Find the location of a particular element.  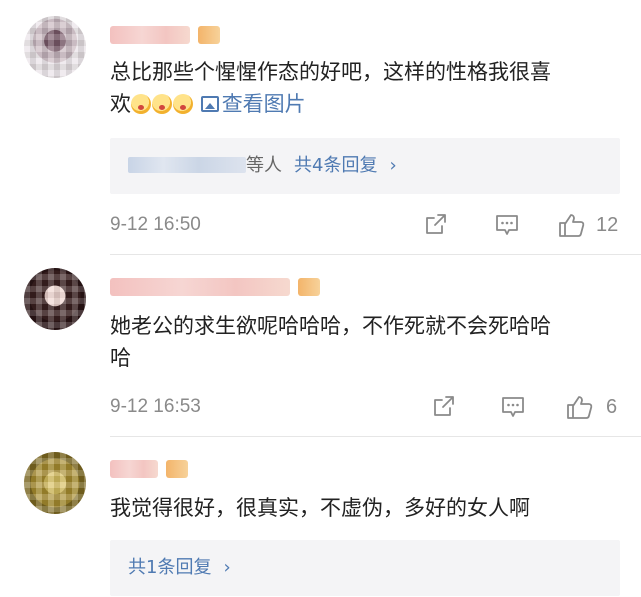

reply-suffix: 等人 is located at coordinates (264, 165).